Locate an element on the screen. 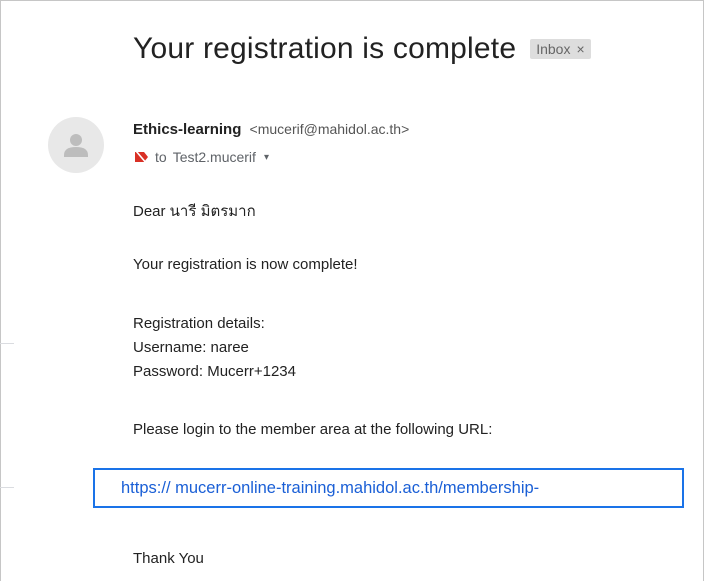 The image size is (704, 582). email-subject: Your registration is complete is located at coordinates (325, 48).